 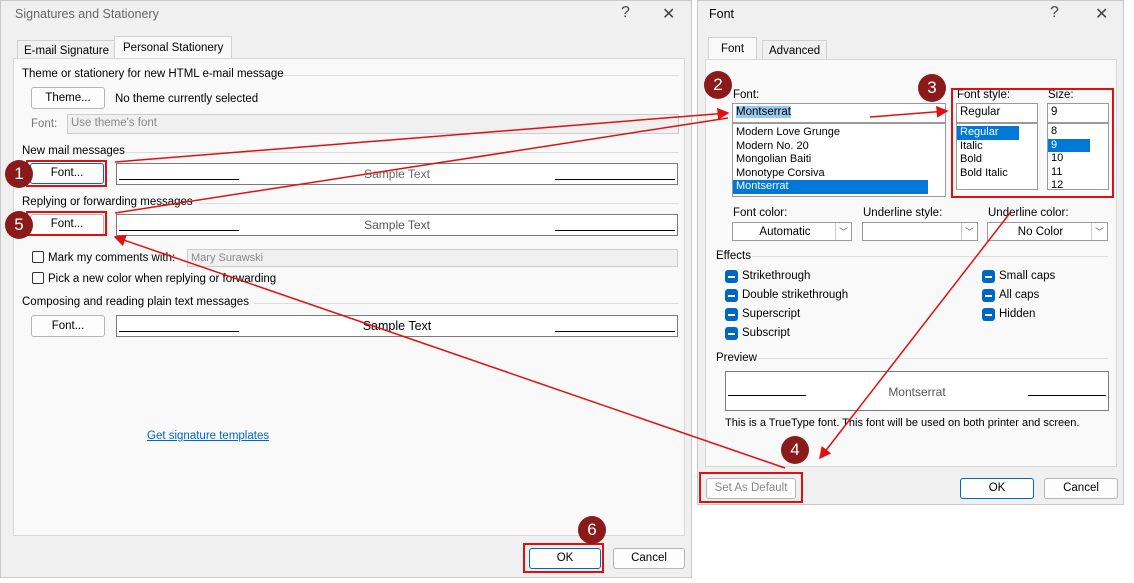 What do you see at coordinates (592, 530) in the screenshot?
I see `annotation-badge-6: 6` at bounding box center [592, 530].